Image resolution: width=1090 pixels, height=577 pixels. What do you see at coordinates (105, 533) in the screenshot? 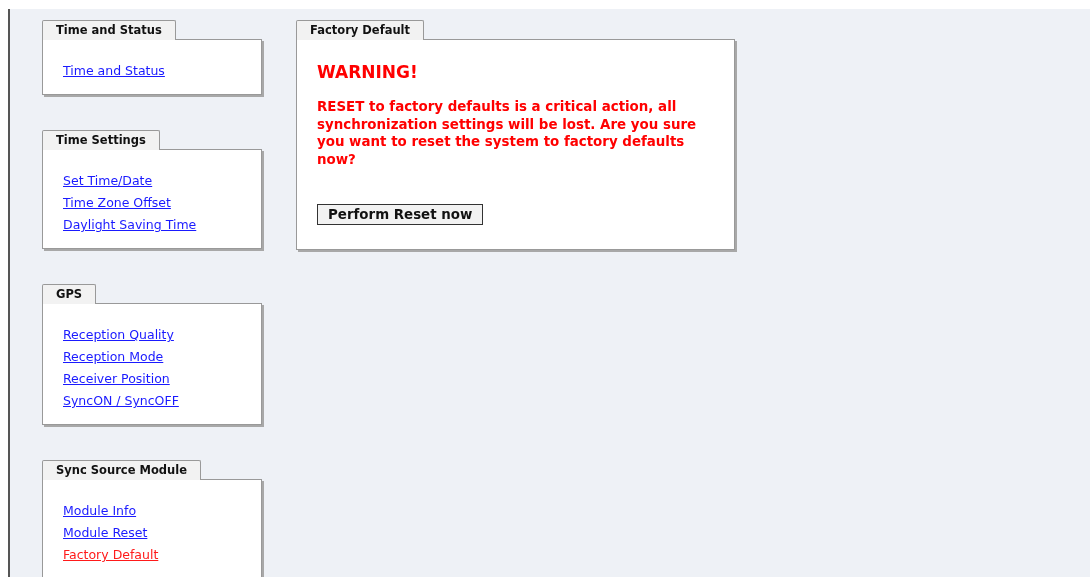
I see `nav-link: Module Reset` at bounding box center [105, 533].